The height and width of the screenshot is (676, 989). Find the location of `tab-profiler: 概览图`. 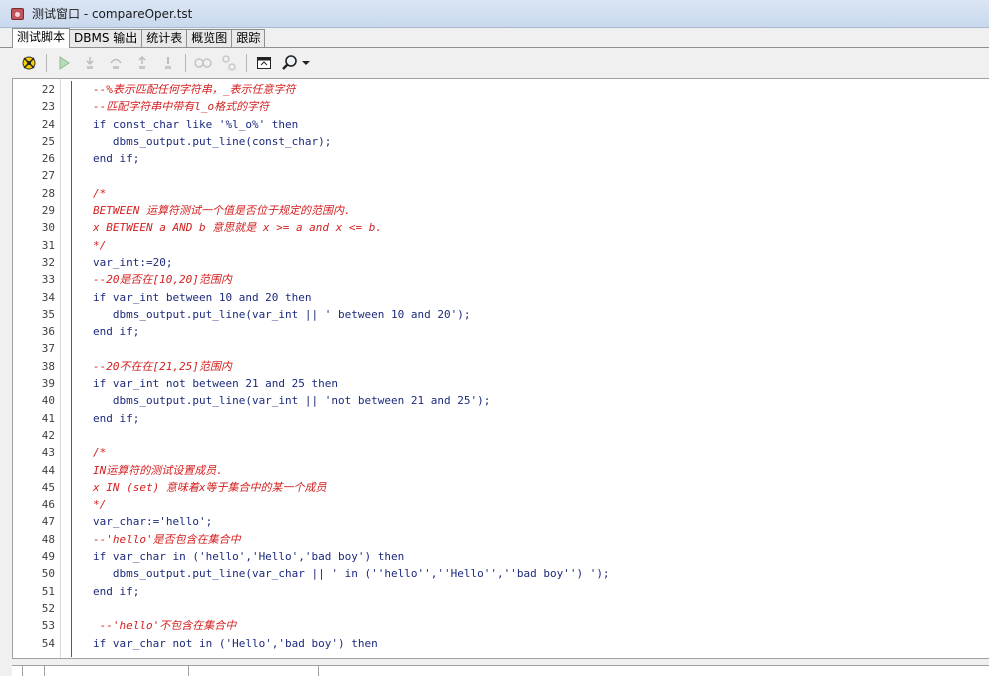

tab-profiler: 概览图 is located at coordinates (209, 38).